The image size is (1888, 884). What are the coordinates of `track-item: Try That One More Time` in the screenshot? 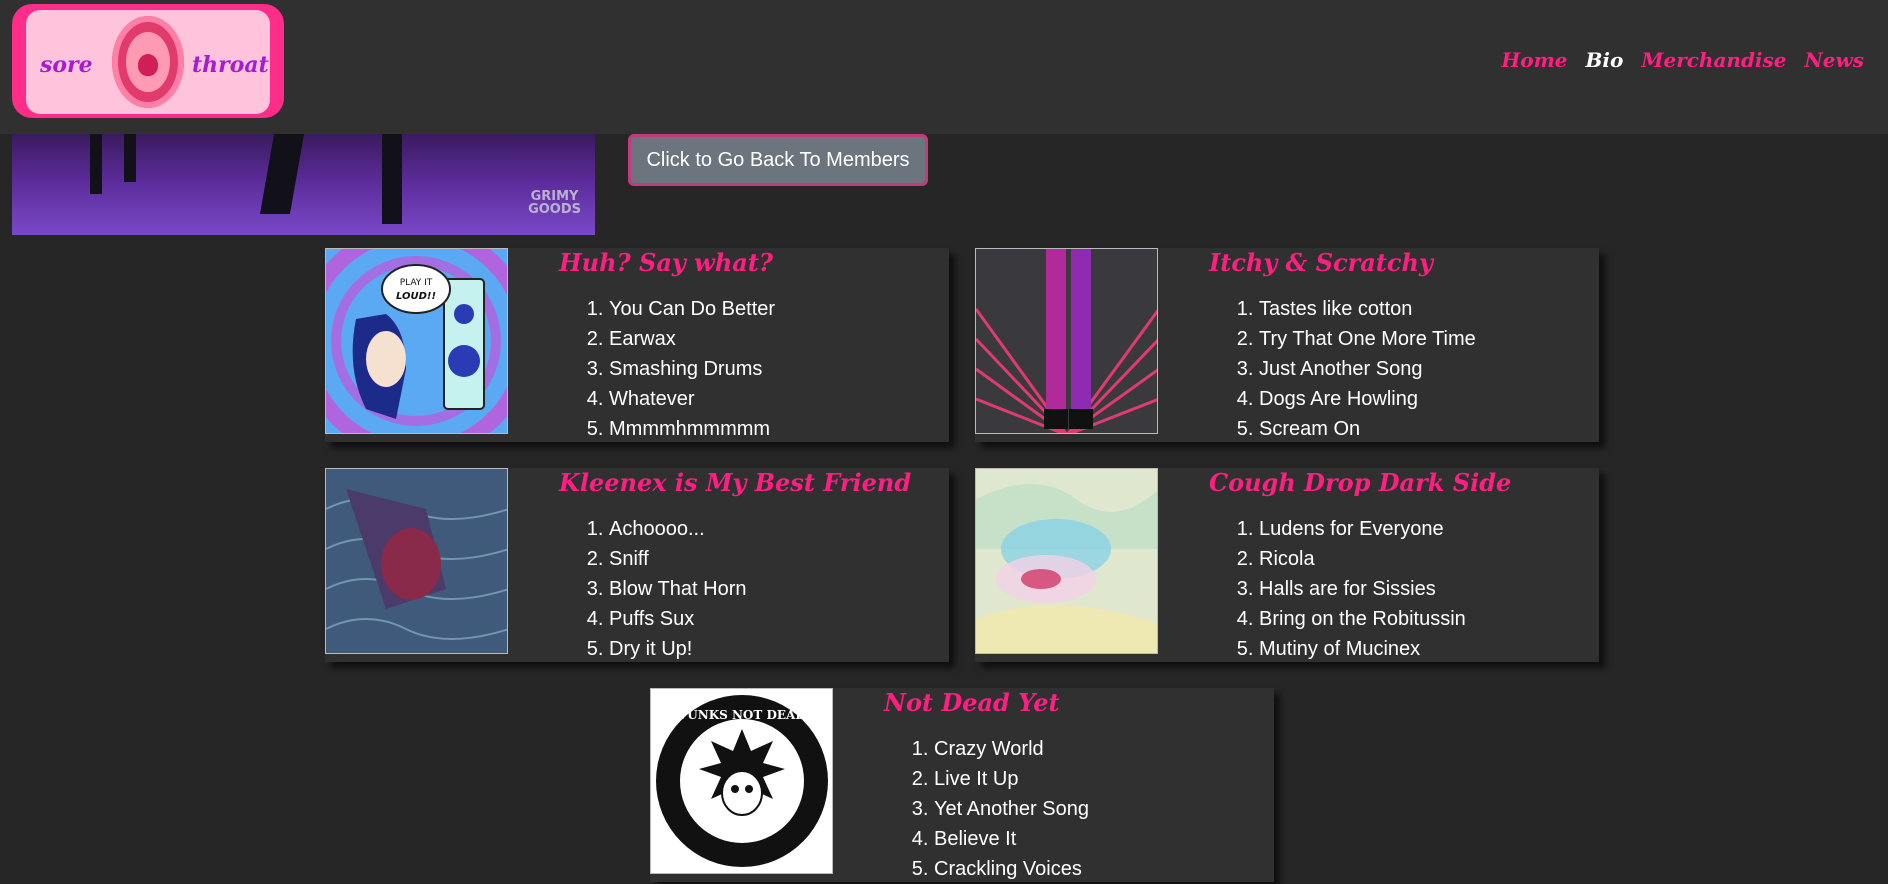 It's located at (1367, 339).